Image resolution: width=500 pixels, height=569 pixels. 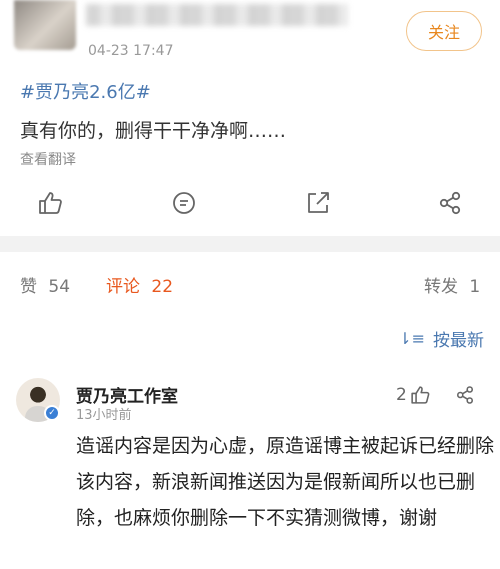 What do you see at coordinates (123, 287) in the screenshot?
I see `comments-label: 评论` at bounding box center [123, 287].